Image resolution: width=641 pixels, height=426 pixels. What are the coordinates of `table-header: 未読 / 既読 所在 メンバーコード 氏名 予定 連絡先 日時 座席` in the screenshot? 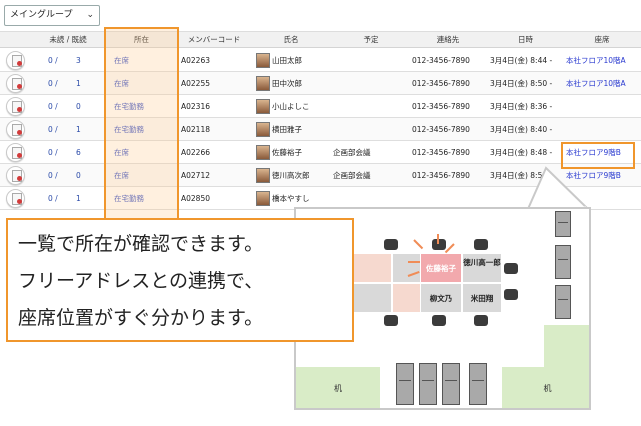 It's located at (320, 40).